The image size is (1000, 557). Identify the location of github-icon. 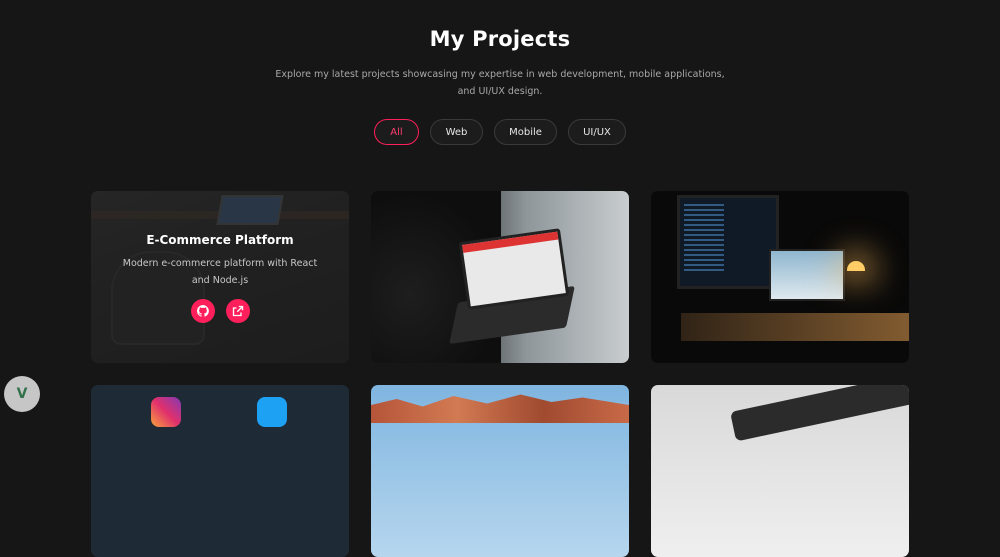
(202, 311).